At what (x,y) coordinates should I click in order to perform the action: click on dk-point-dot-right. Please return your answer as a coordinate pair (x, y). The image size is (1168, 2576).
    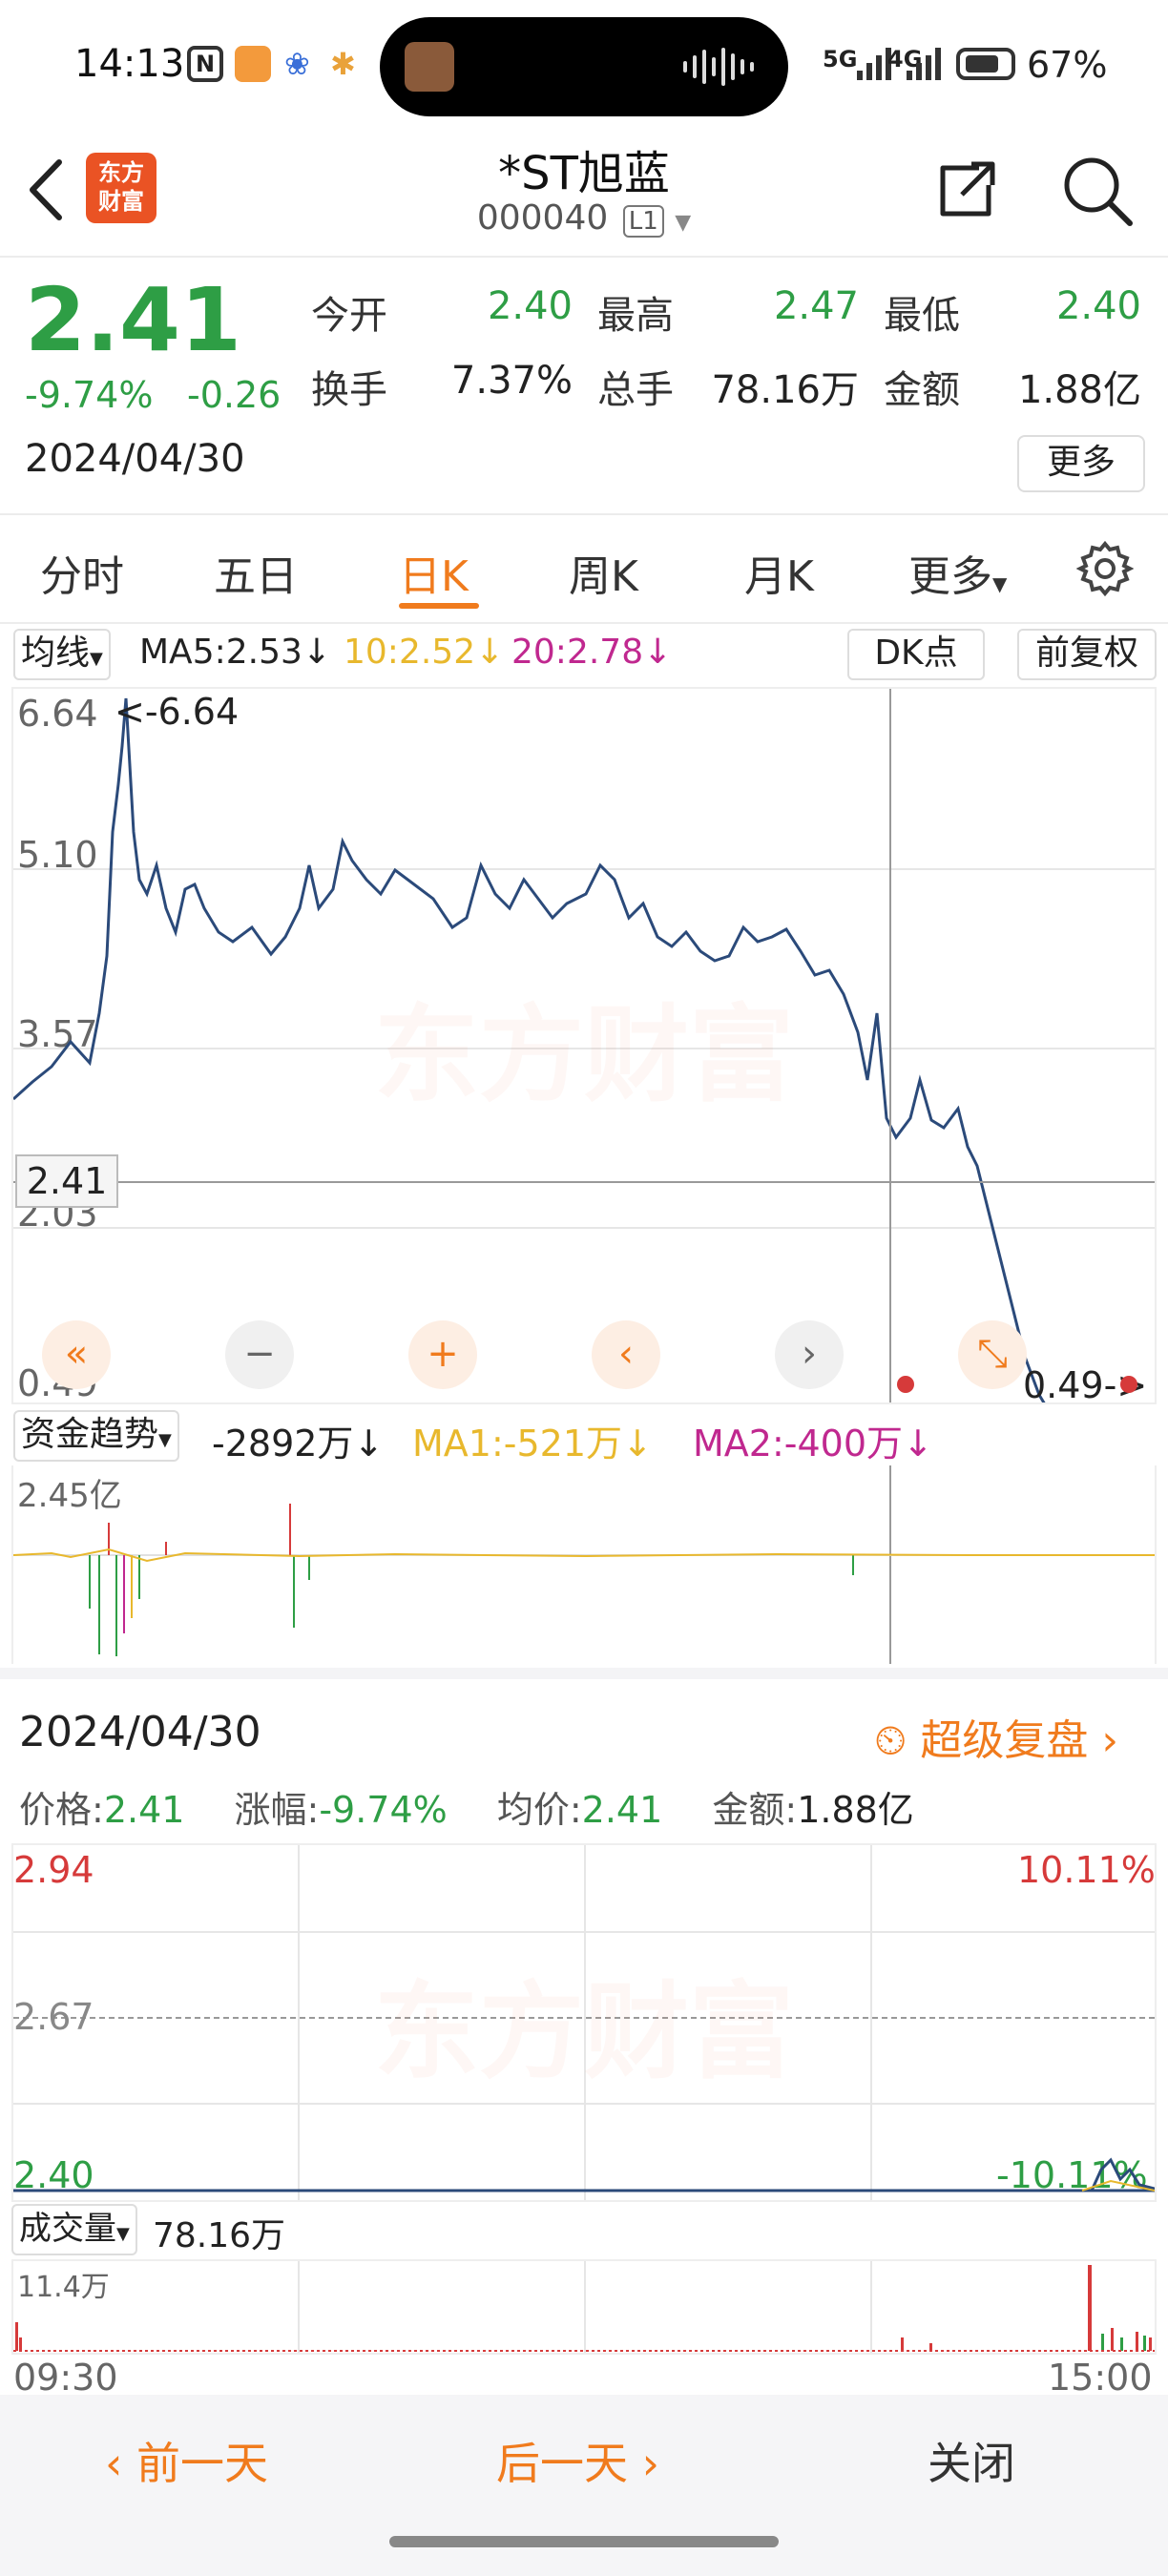
    Looking at the image, I should click on (1128, 1384).